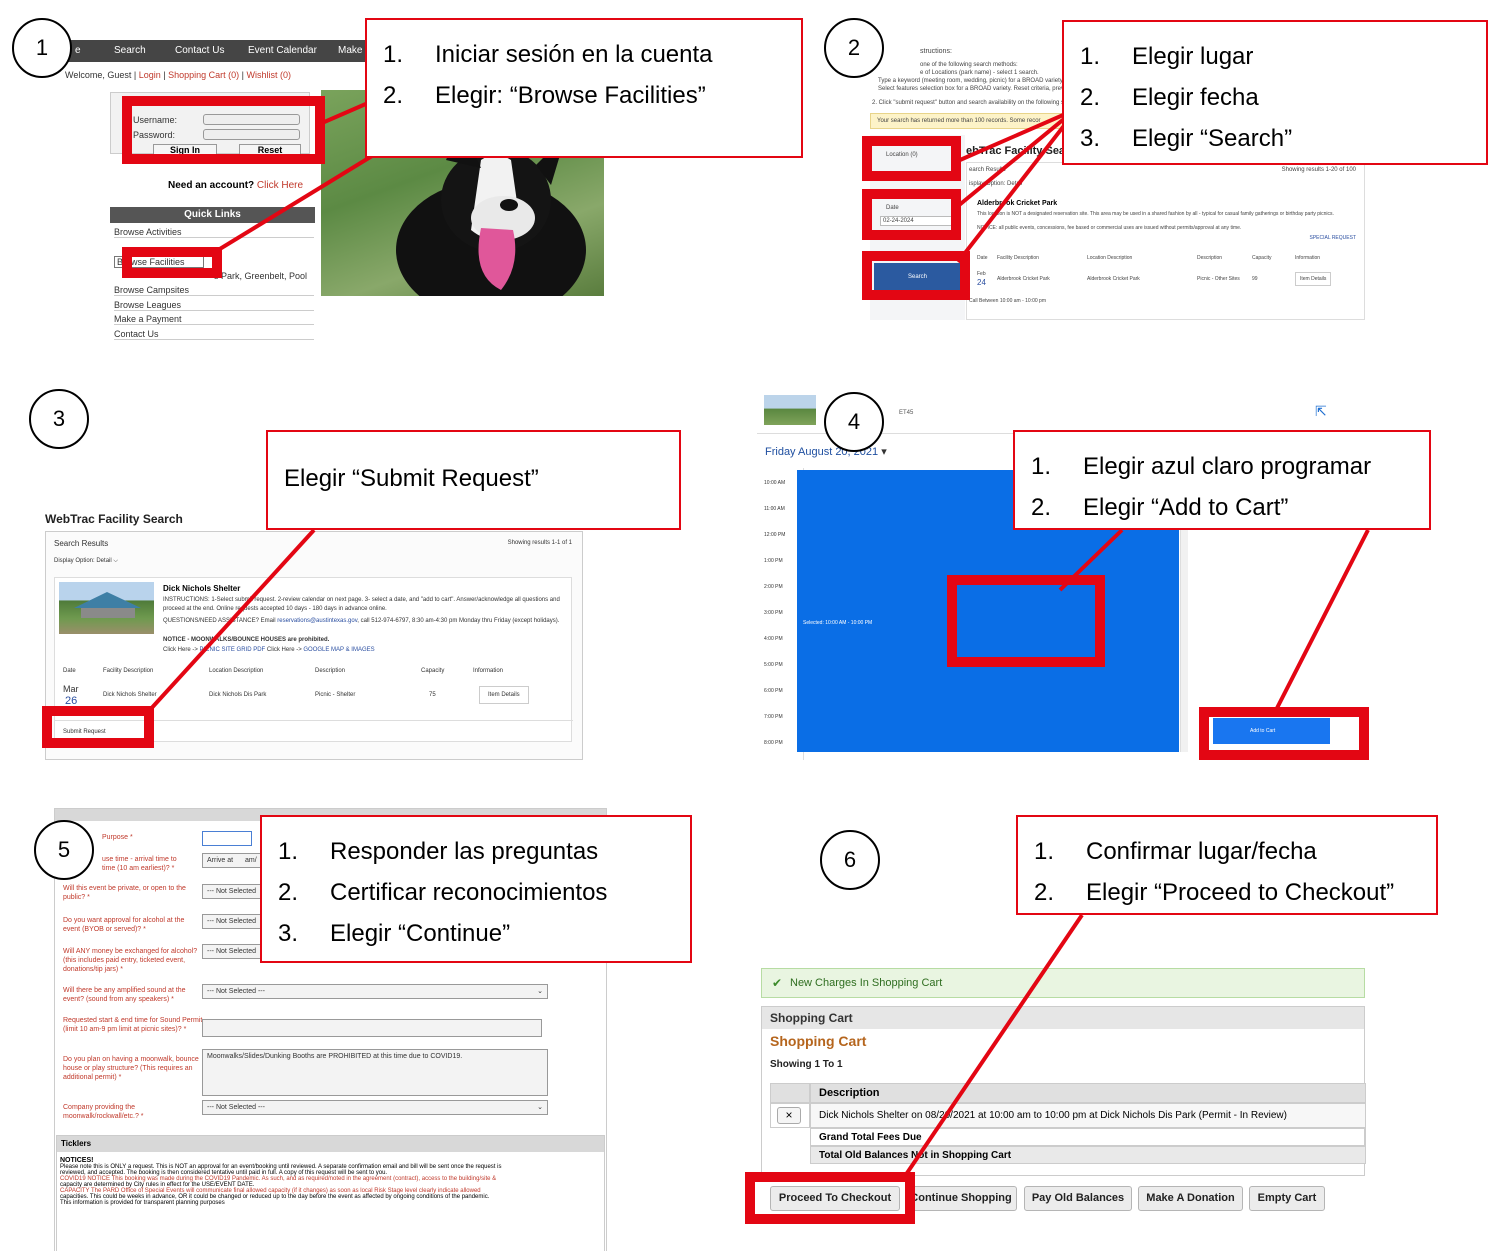 The width and height of the screenshot is (1496, 1251). I want to click on arrive-at-select: Arrive at am/, so click(232, 860).